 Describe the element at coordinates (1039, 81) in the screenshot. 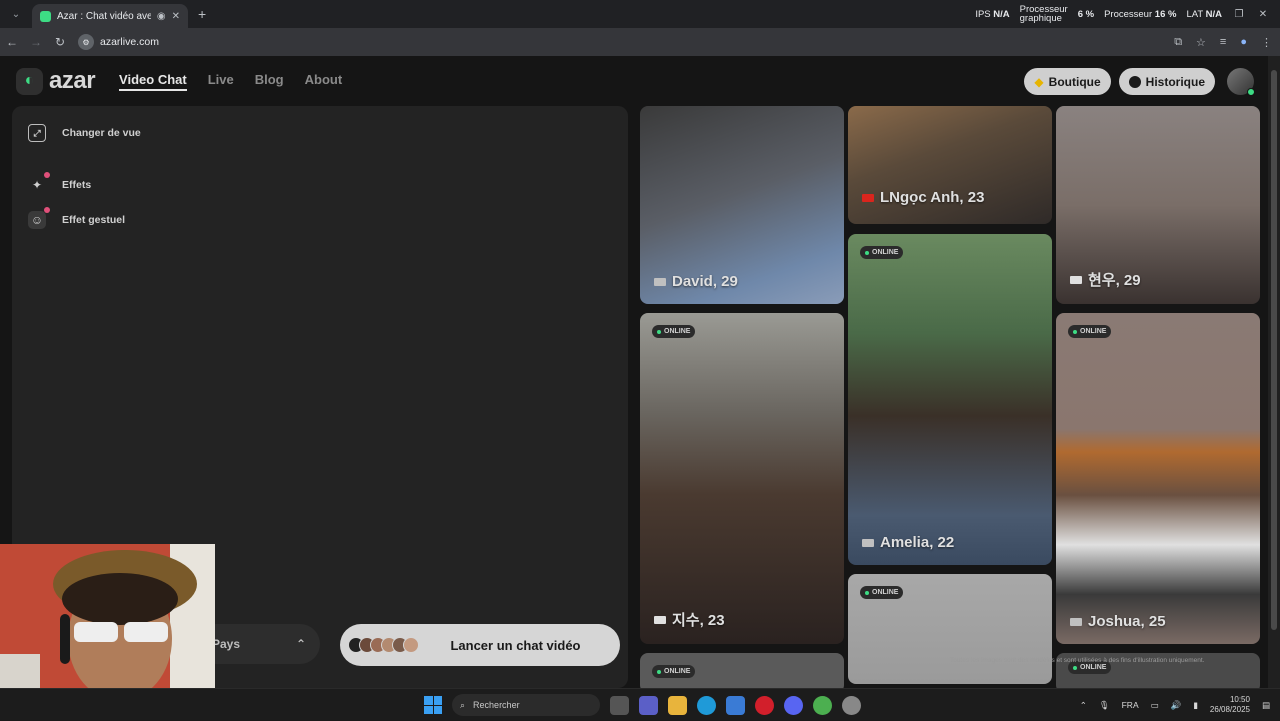

I see `gem-icon: ◆` at that location.